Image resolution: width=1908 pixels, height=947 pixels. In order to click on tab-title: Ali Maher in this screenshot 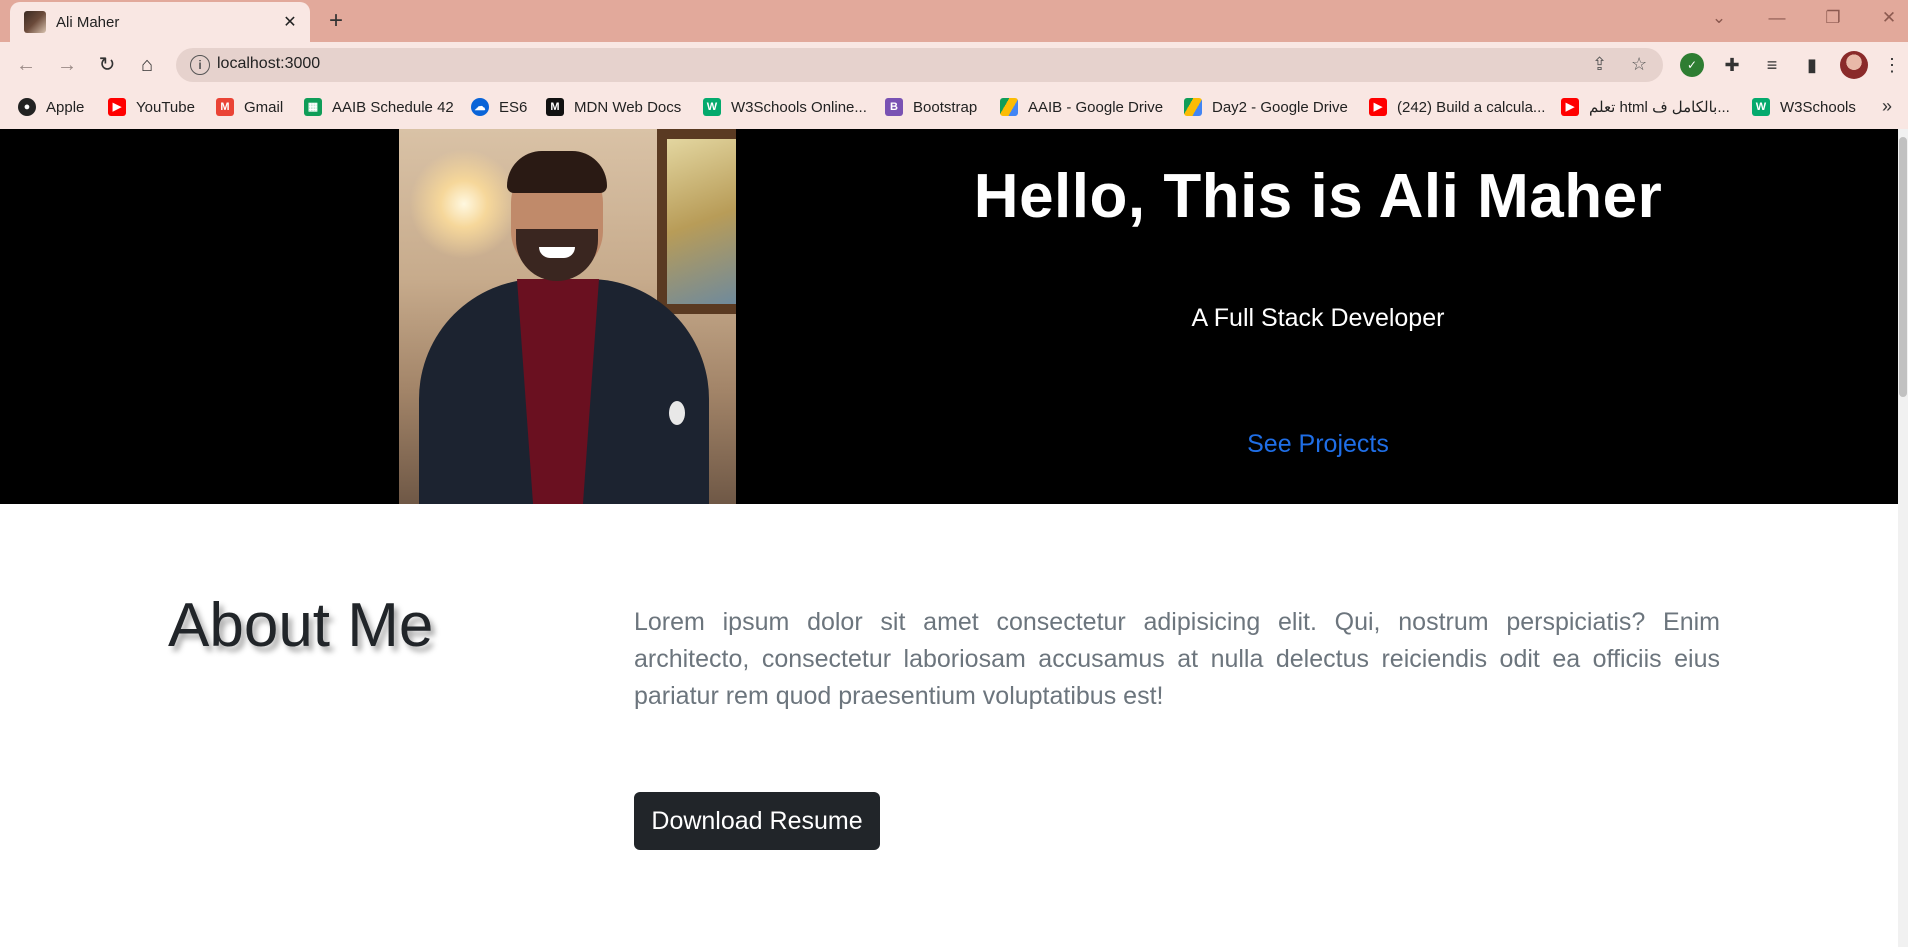, I will do `click(88, 22)`.